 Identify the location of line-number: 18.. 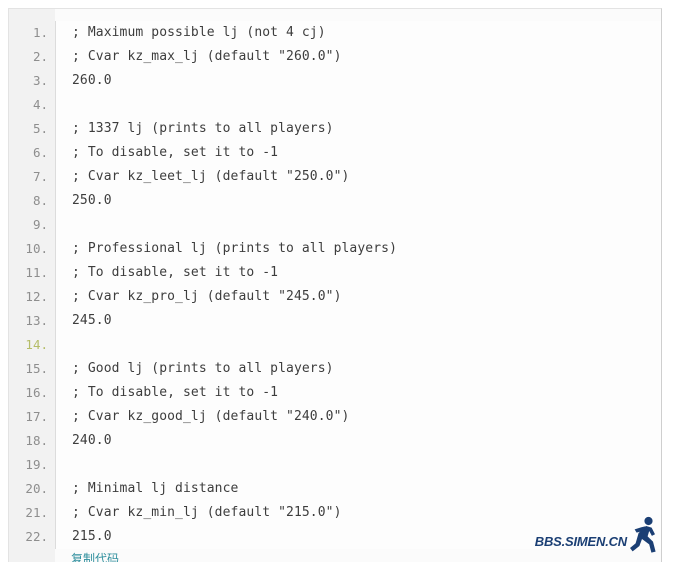
(36, 440).